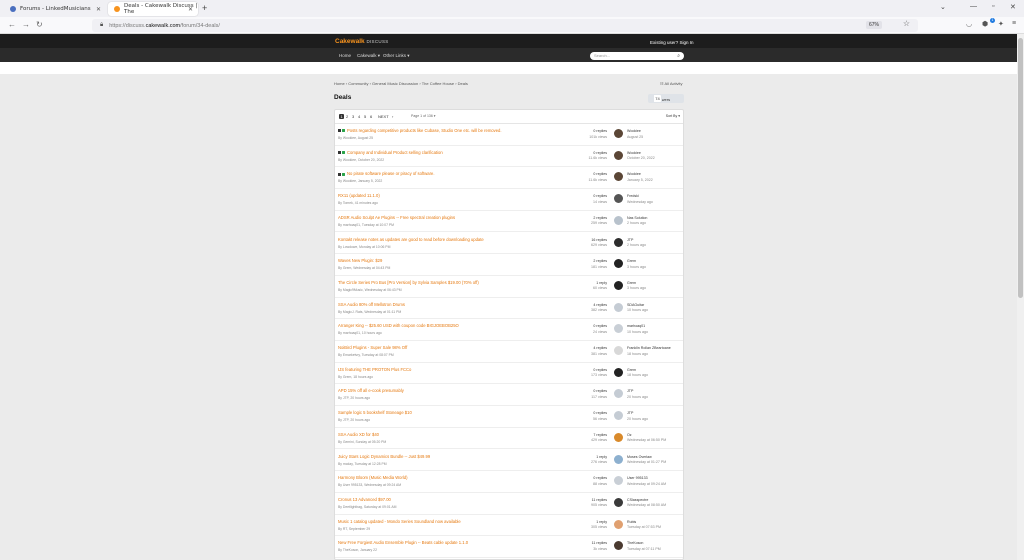  What do you see at coordinates (365, 116) in the screenshot?
I see `page-5: 5` at bounding box center [365, 116].